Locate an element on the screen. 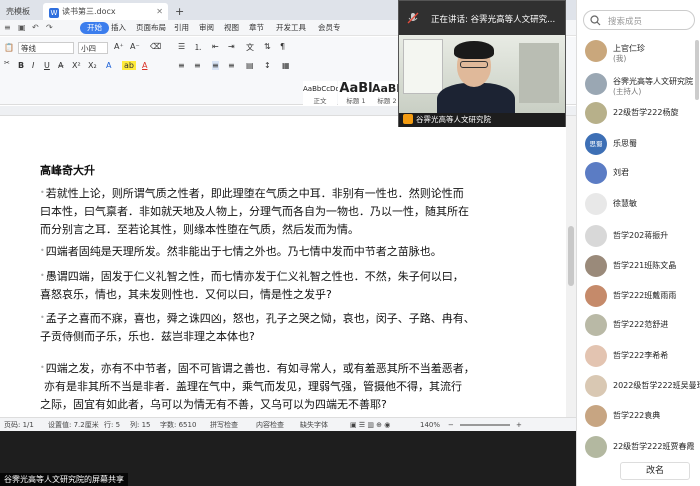 This screenshot has height=486, width=700. undo-icon: ↶ is located at coordinates (35, 27).